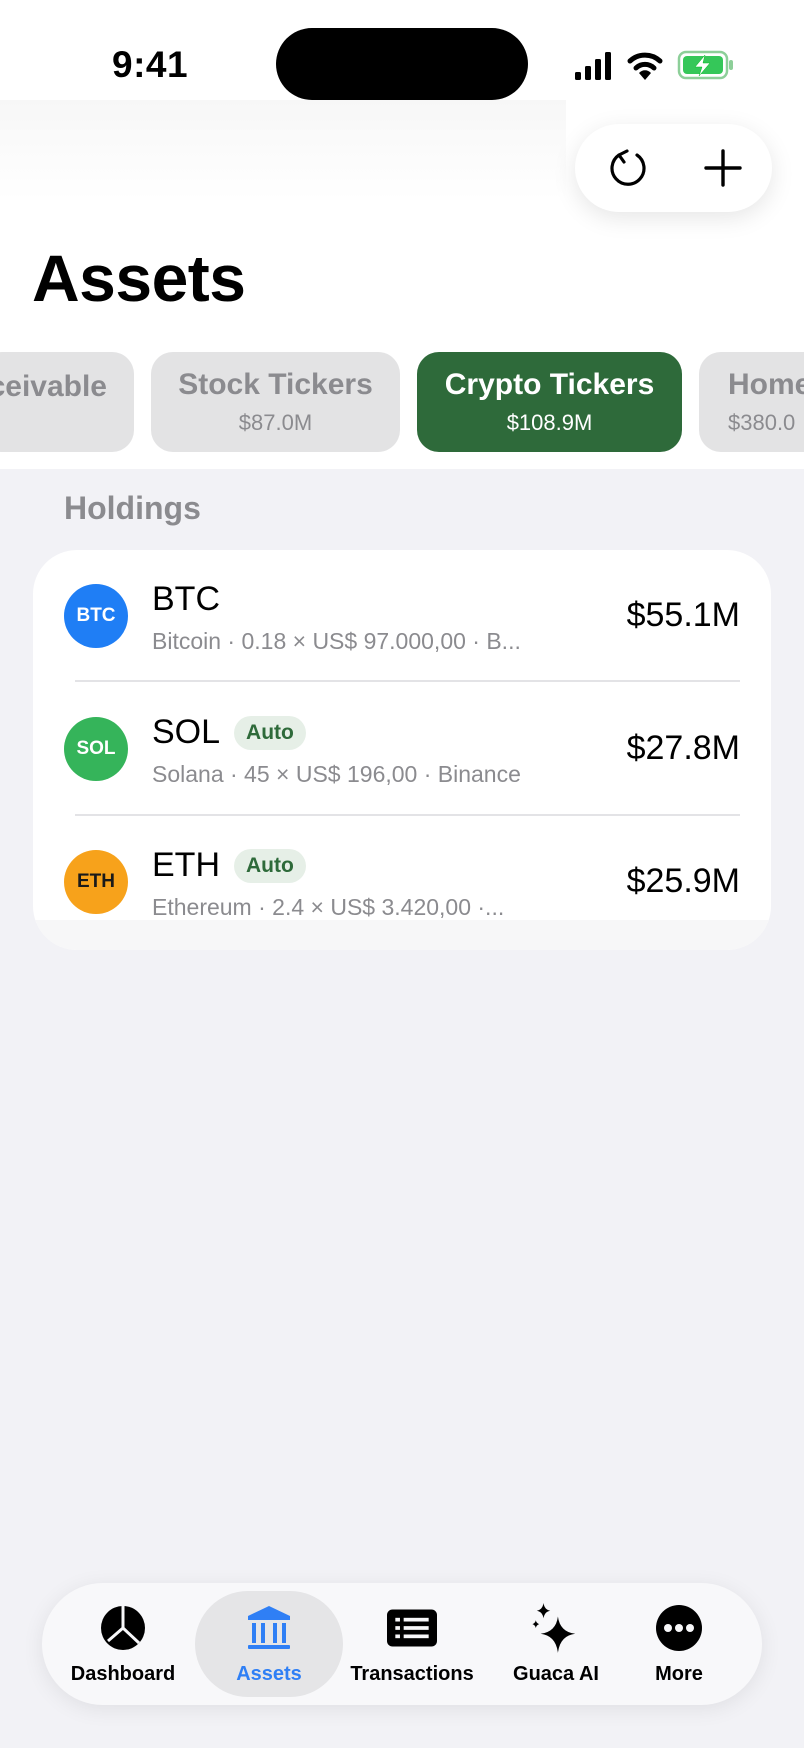  I want to click on chip-label: Home, so click(766, 384).